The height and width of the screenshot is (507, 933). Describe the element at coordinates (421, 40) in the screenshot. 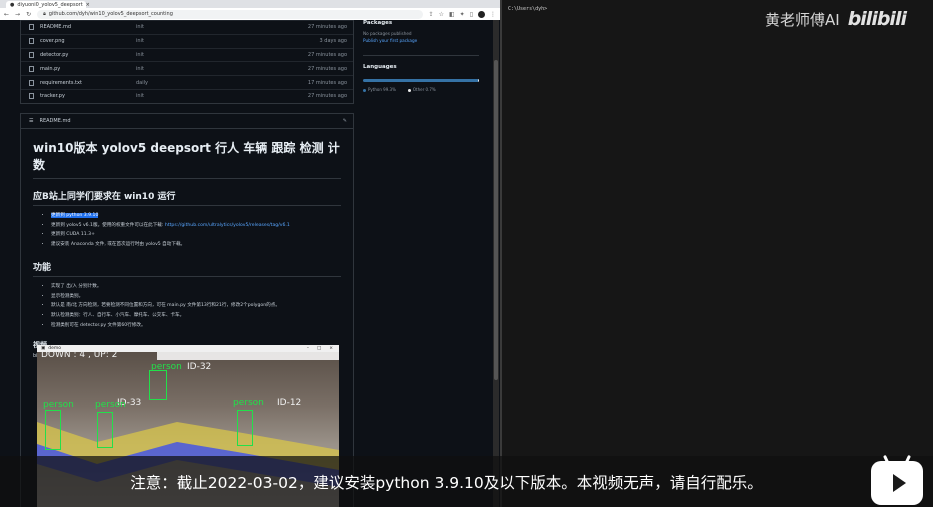

I see `publish-package-link: Publish your first package` at that location.